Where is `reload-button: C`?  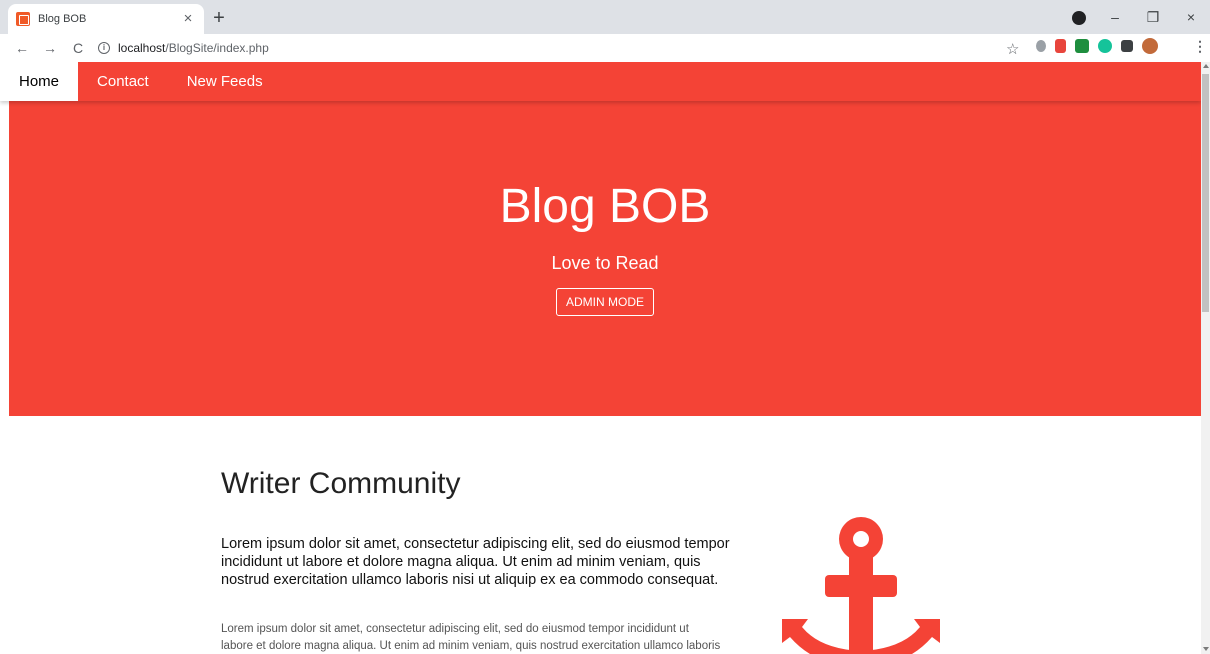
reload-button: C is located at coordinates (78, 48).